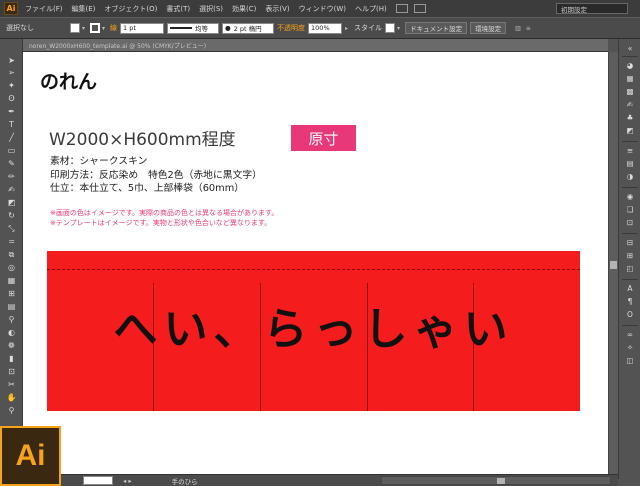 The width and height of the screenshot is (640, 486). I want to click on horizontal-scrollbar, so click(496, 480).